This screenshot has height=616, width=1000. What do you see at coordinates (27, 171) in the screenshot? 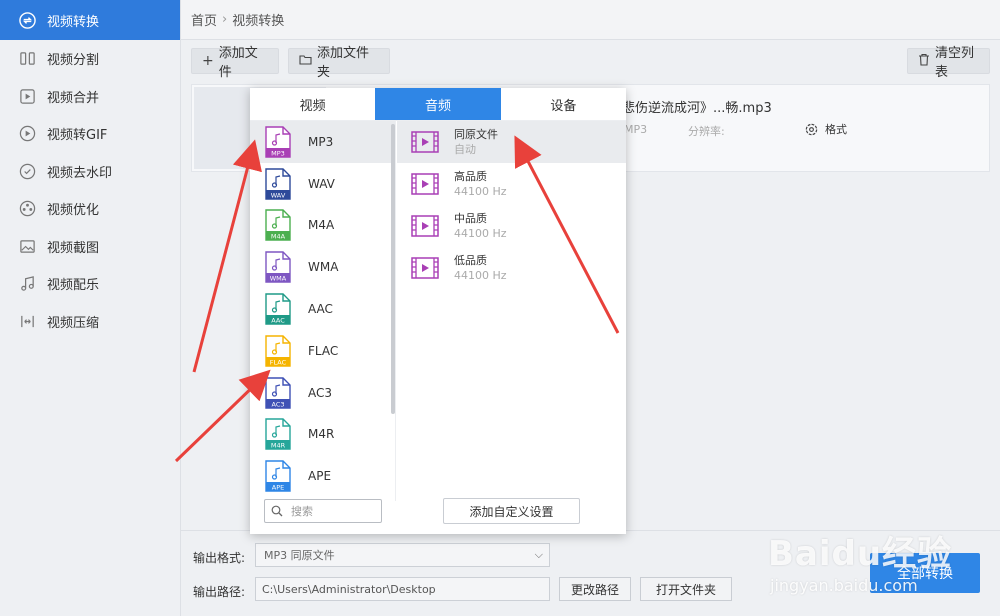
I see `watermark-remove-icon` at bounding box center [27, 171].